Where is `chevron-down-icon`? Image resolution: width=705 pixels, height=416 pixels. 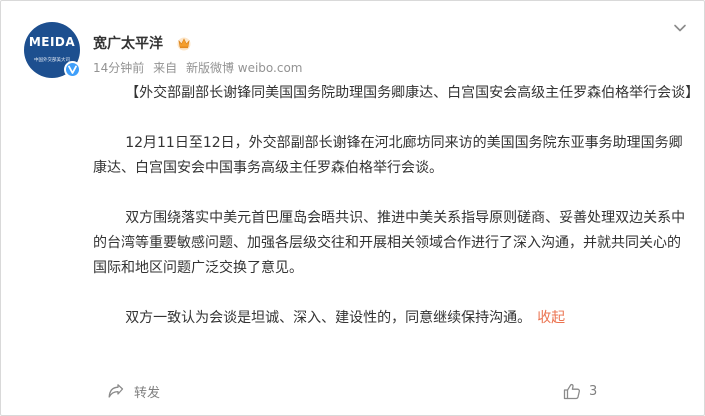 chevron-down-icon is located at coordinates (680, 28).